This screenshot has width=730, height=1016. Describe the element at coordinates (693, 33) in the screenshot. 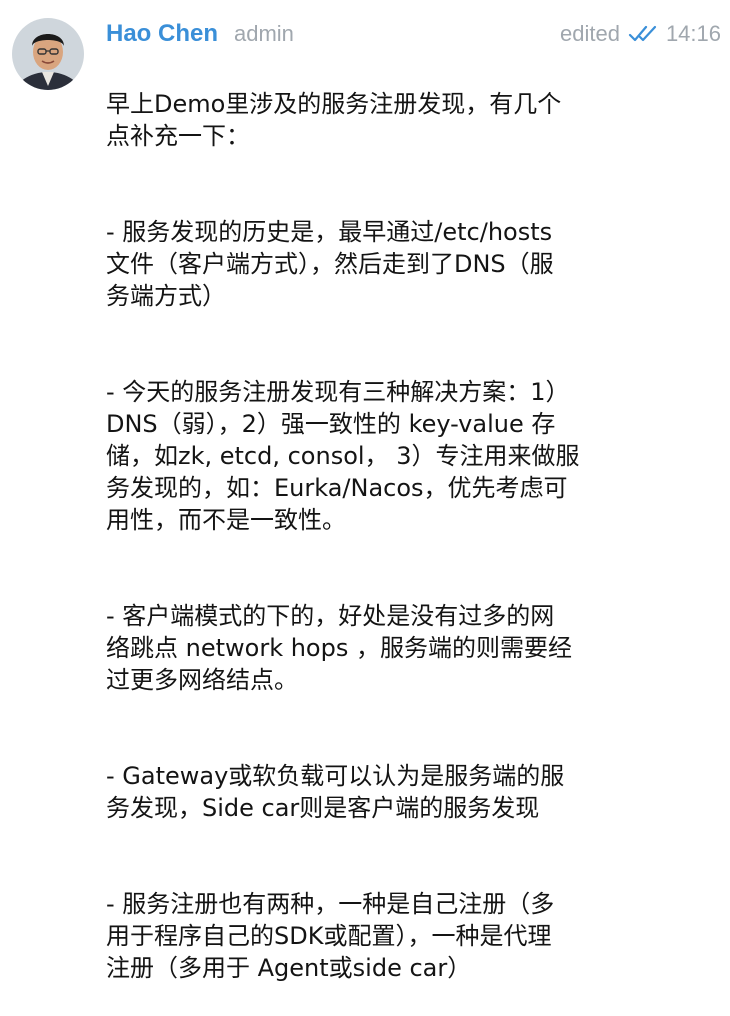

I see `message-time: 14:16` at that location.